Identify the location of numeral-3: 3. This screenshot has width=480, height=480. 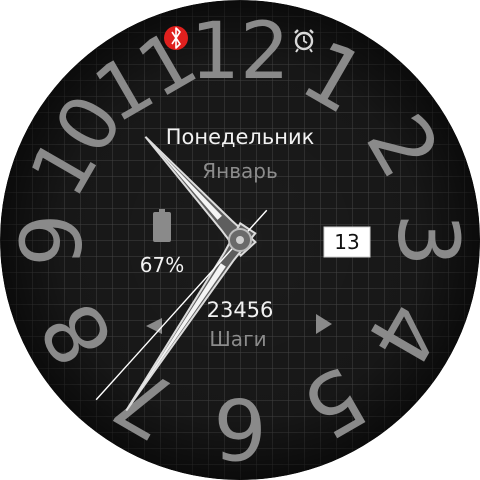
(428, 239).